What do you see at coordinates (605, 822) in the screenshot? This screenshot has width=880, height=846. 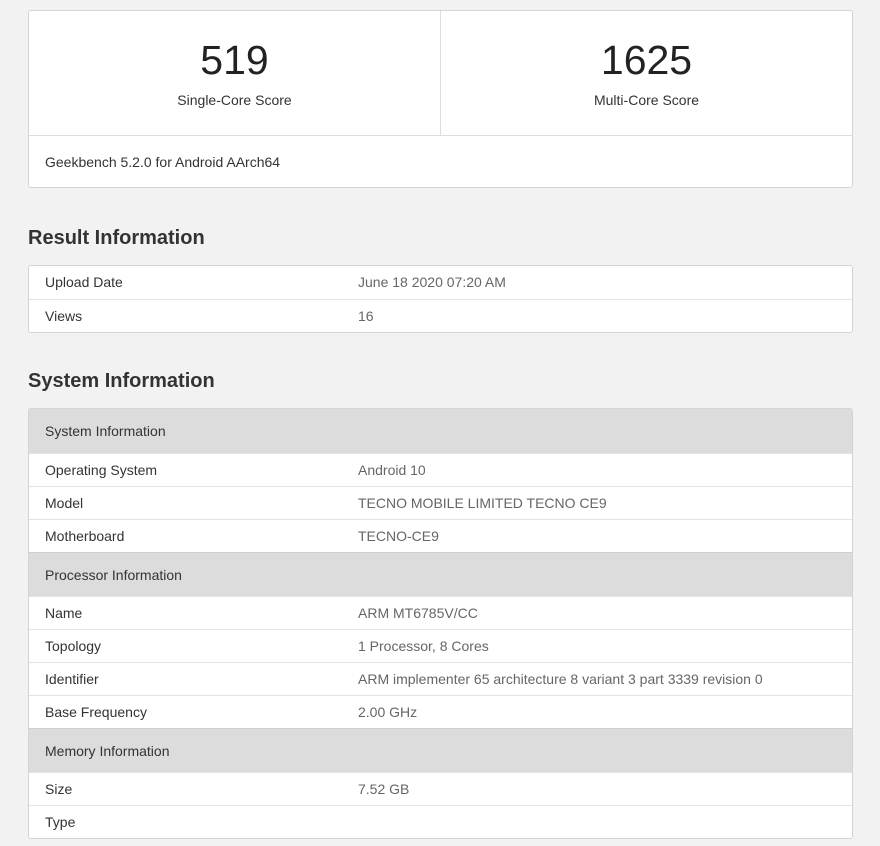 I see `row-value` at bounding box center [605, 822].